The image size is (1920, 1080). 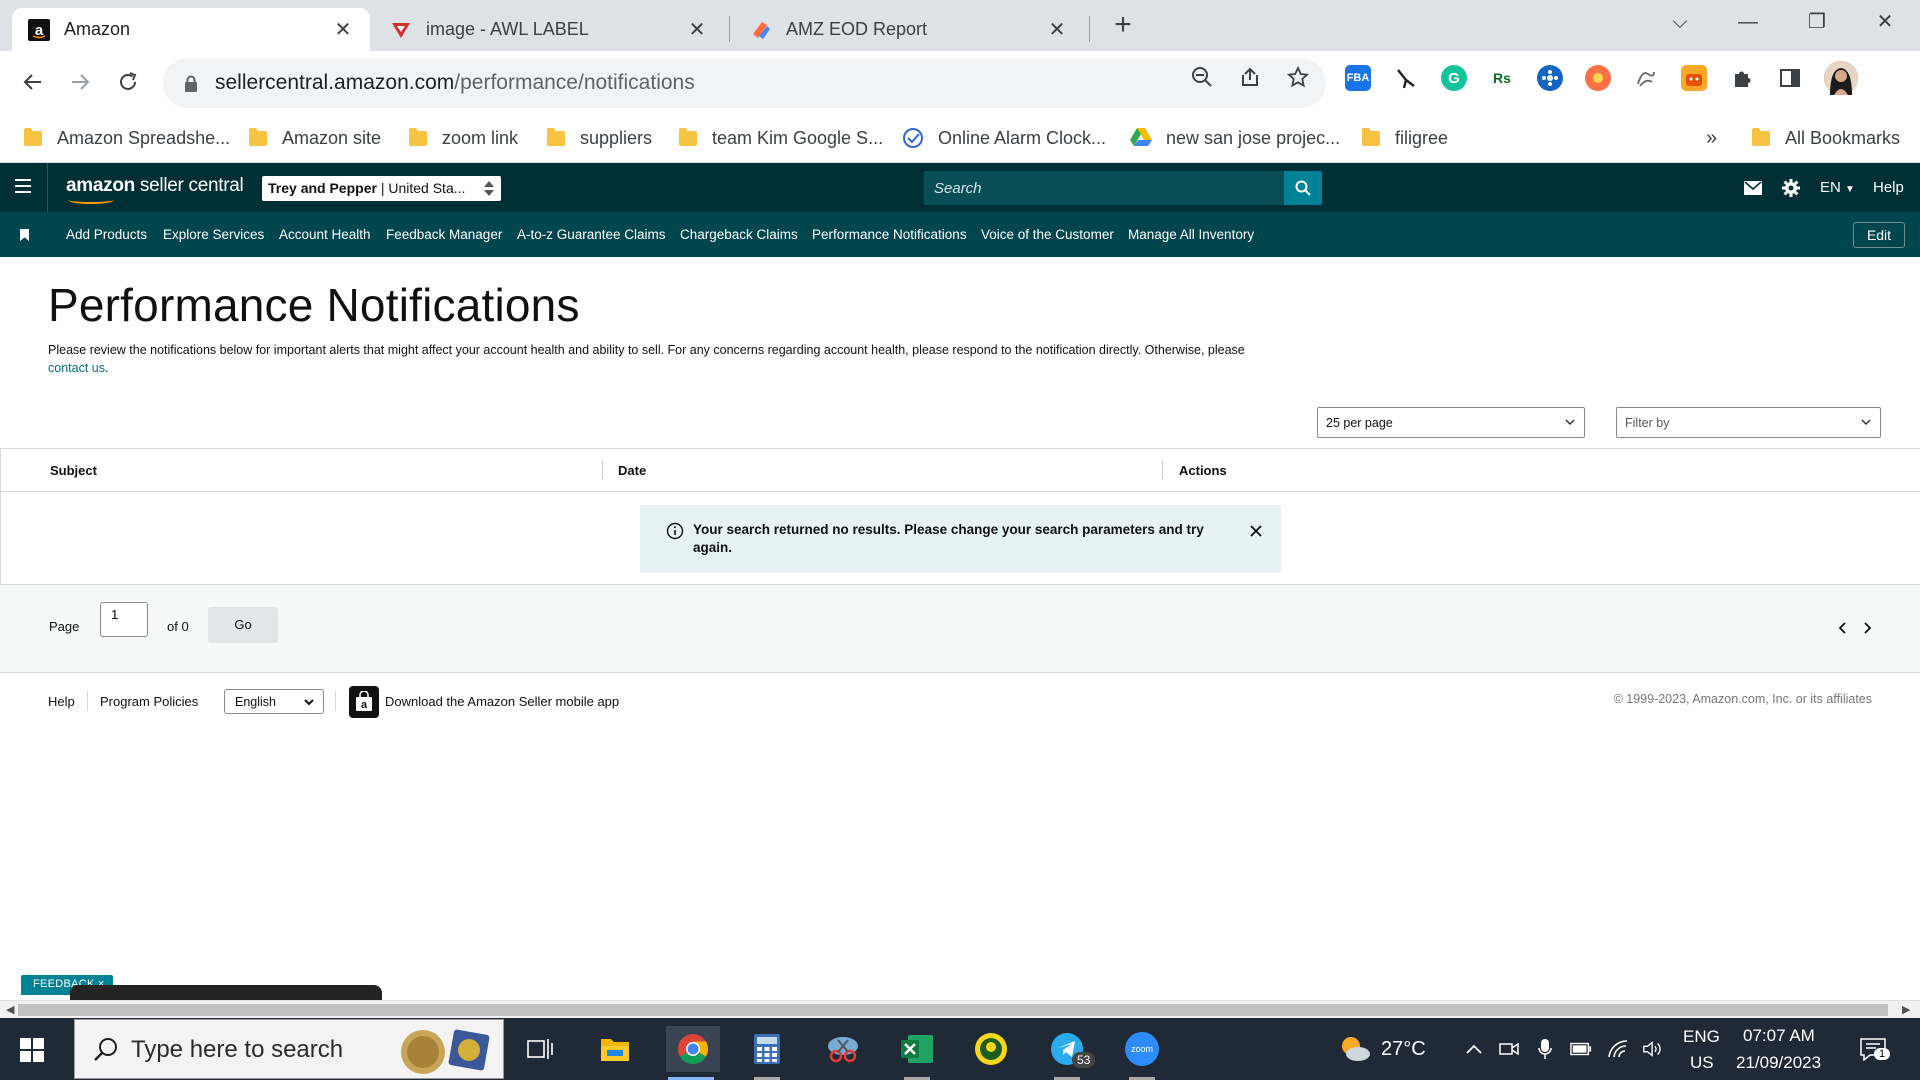 What do you see at coordinates (1256, 531) in the screenshot?
I see `dismiss-alert-icon` at bounding box center [1256, 531].